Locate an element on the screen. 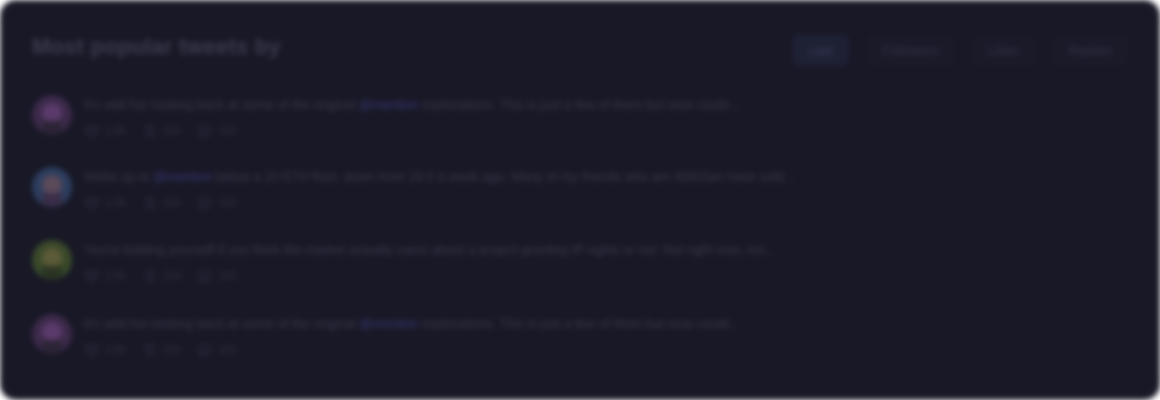 This screenshot has width=1160, height=400. tab-likes: Likes is located at coordinates (1003, 50).